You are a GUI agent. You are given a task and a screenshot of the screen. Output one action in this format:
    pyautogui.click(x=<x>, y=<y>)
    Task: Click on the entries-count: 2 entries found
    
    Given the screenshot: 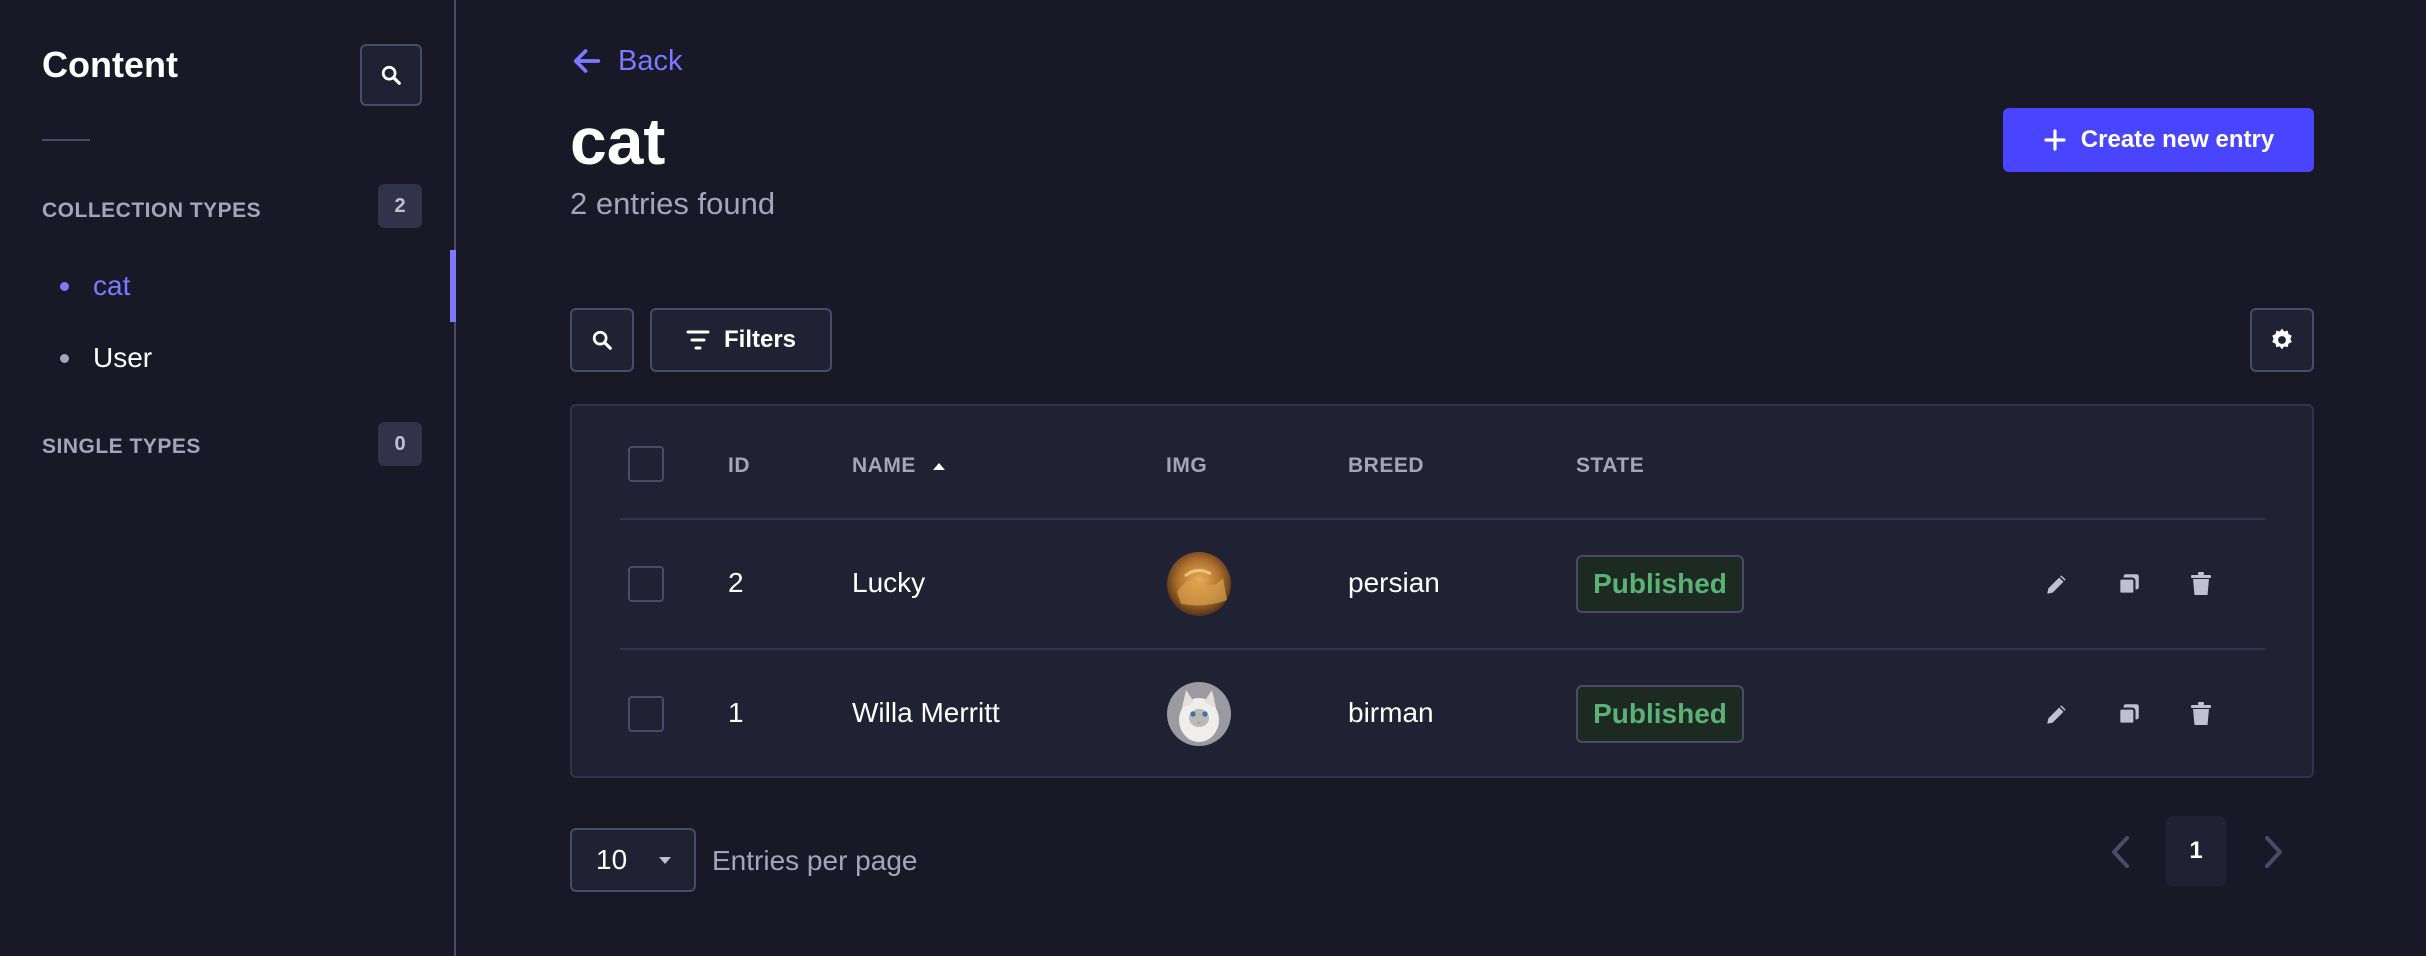 What is the action you would take?
    pyautogui.click(x=673, y=203)
    